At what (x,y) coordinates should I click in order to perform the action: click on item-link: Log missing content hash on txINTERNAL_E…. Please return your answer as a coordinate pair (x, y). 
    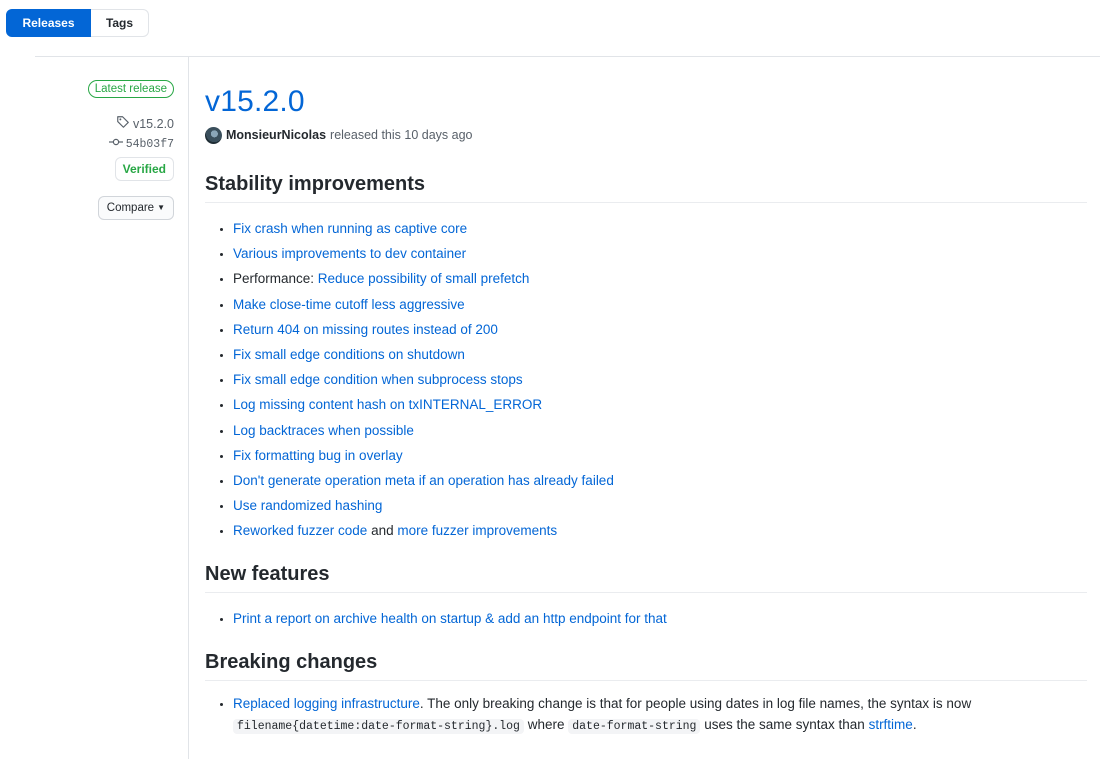
    Looking at the image, I should click on (387, 404).